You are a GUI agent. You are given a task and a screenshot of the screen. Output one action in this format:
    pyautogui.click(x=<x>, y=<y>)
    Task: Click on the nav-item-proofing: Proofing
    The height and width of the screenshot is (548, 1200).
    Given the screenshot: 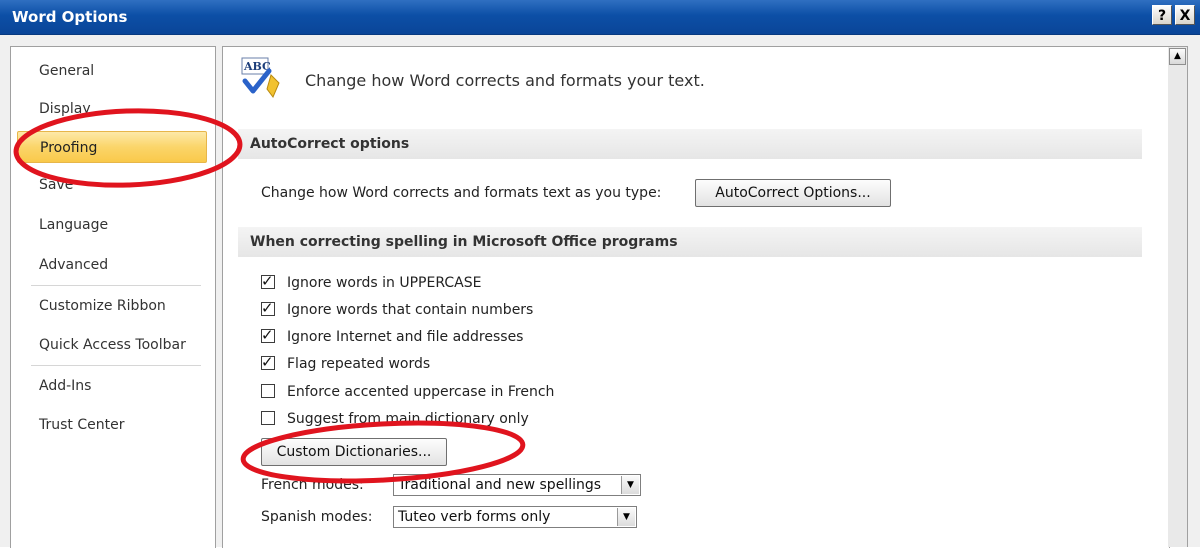 What is the action you would take?
    pyautogui.click(x=112, y=147)
    